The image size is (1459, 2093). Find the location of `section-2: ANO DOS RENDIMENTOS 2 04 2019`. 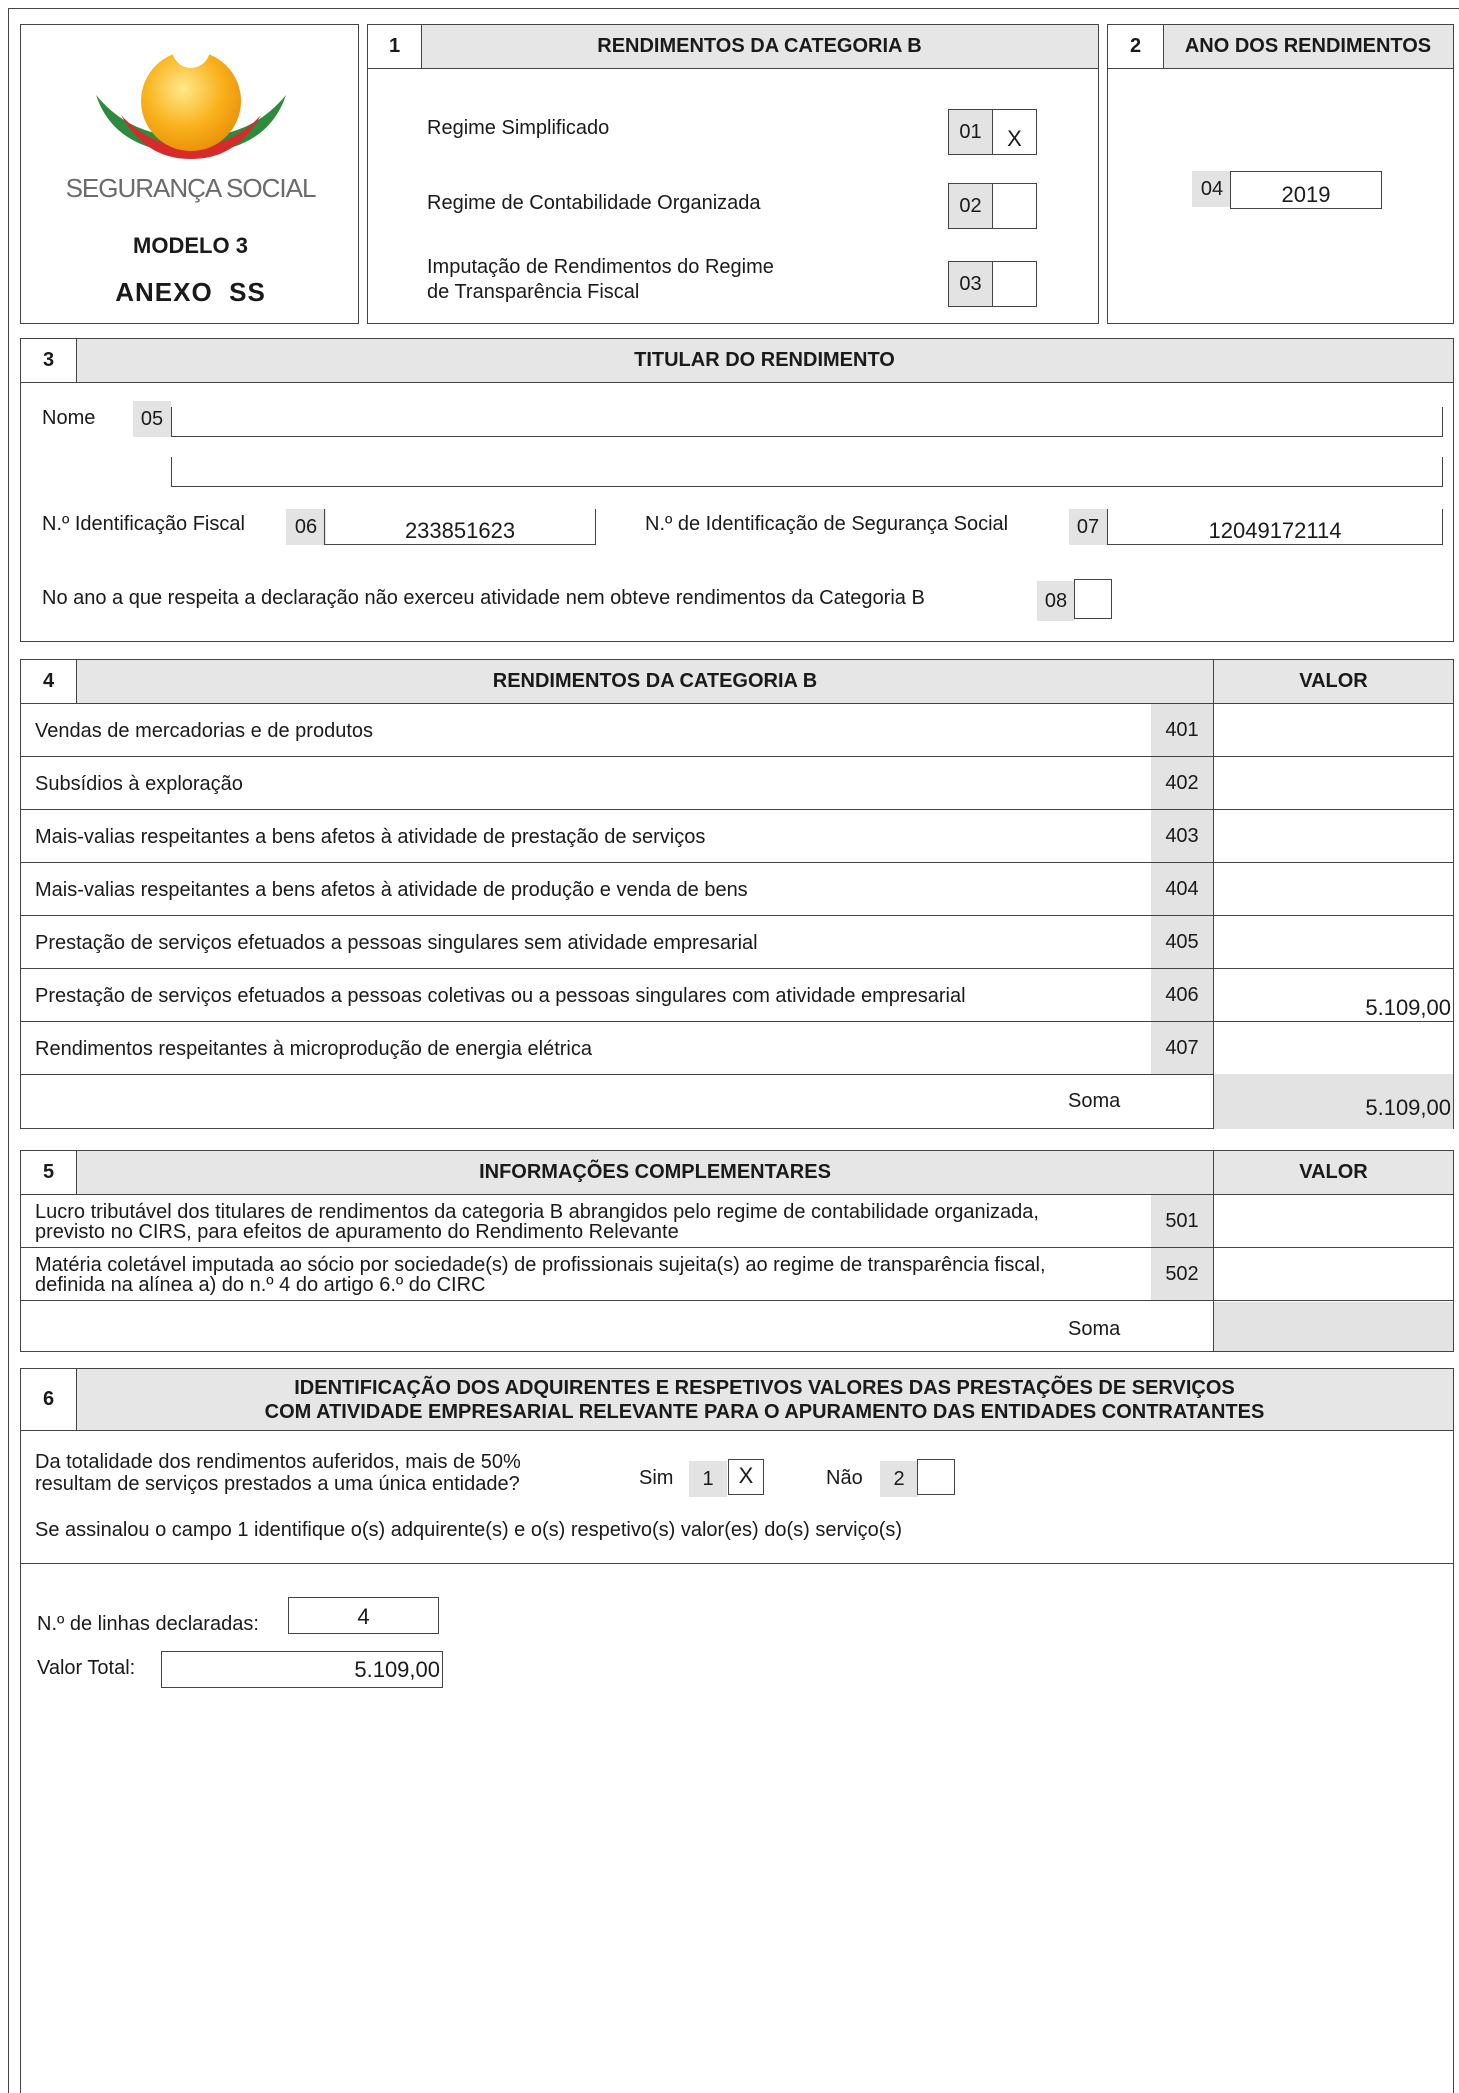

section-2: ANO DOS RENDIMENTOS 2 04 2019 is located at coordinates (1280, 174).